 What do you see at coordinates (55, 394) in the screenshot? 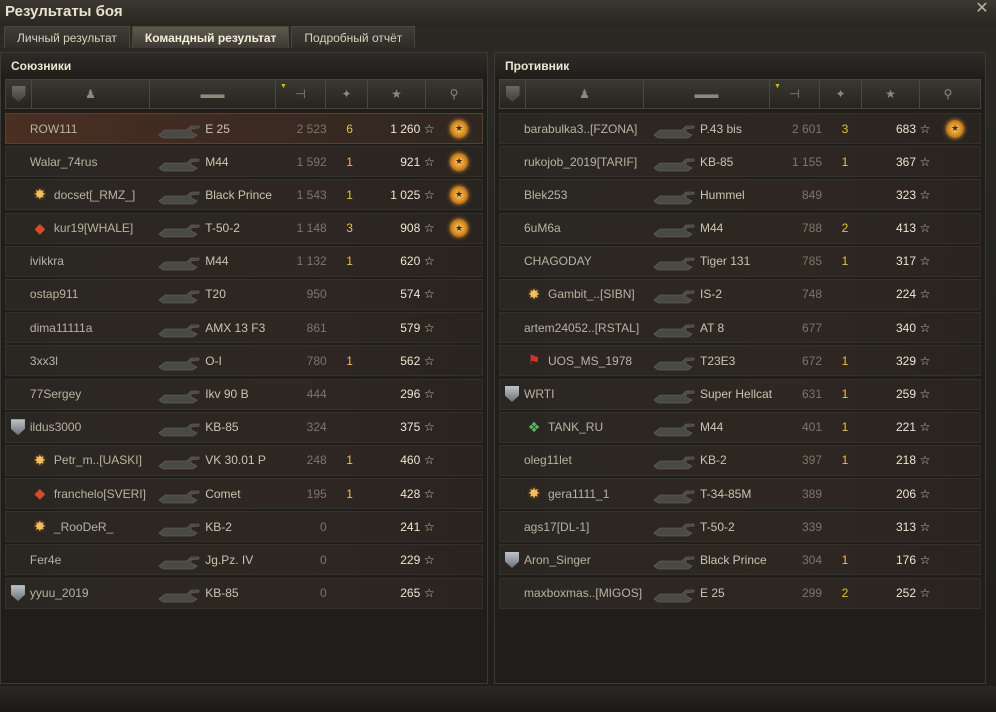
I see `player-name: 77Sergey` at bounding box center [55, 394].